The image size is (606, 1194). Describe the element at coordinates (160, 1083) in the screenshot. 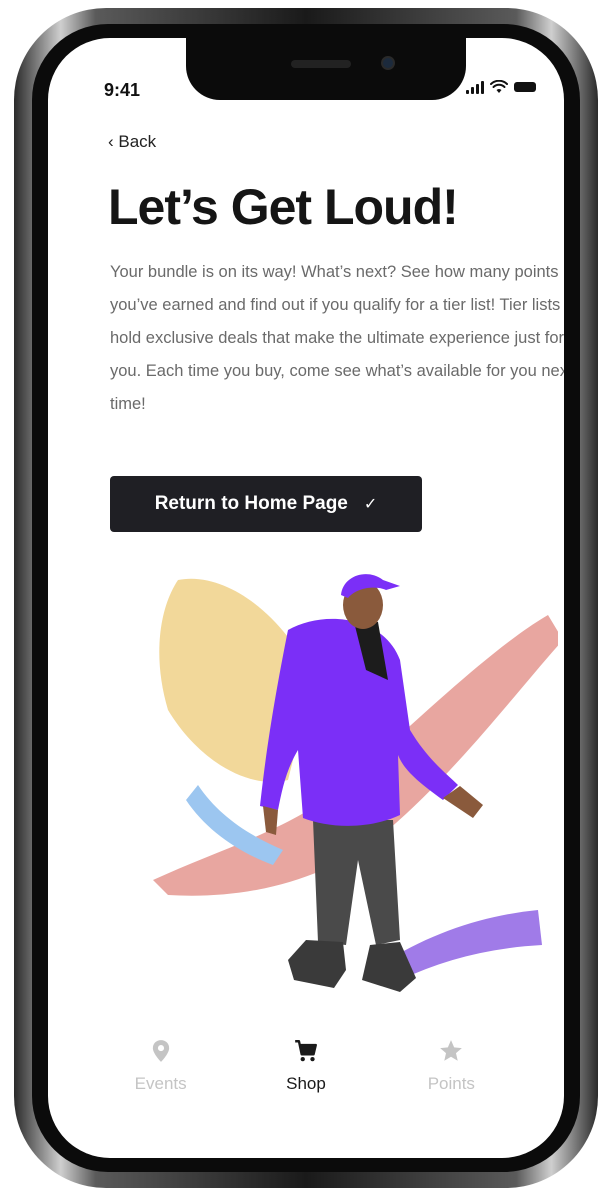

I see `tab-events-label: Events` at that location.